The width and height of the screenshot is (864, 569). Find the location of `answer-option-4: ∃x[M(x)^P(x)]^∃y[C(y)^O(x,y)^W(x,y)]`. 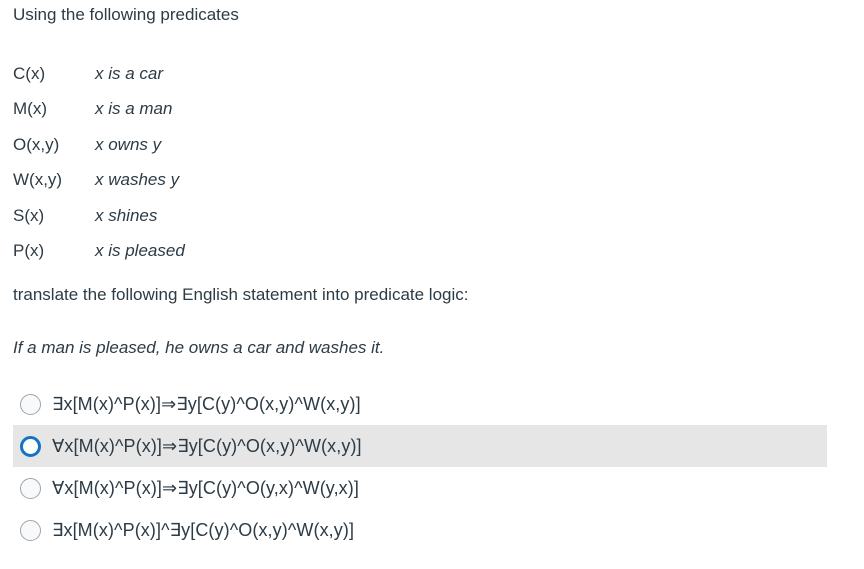

answer-option-4: ∃x[M(x)^P(x)]^∃y[C(y)^O(x,y)^W(x,y)] is located at coordinates (420, 530).